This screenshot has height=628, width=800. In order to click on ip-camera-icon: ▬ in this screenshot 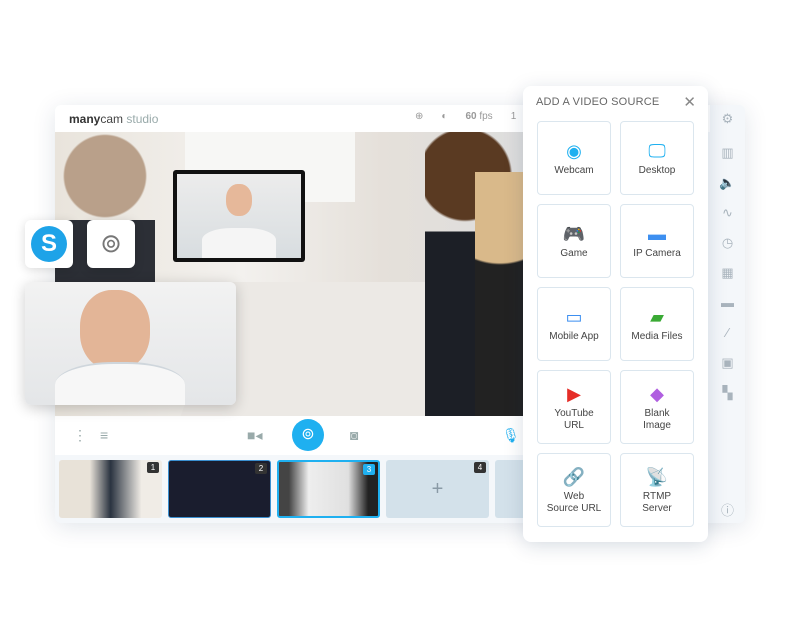, I will do `click(657, 234)`.